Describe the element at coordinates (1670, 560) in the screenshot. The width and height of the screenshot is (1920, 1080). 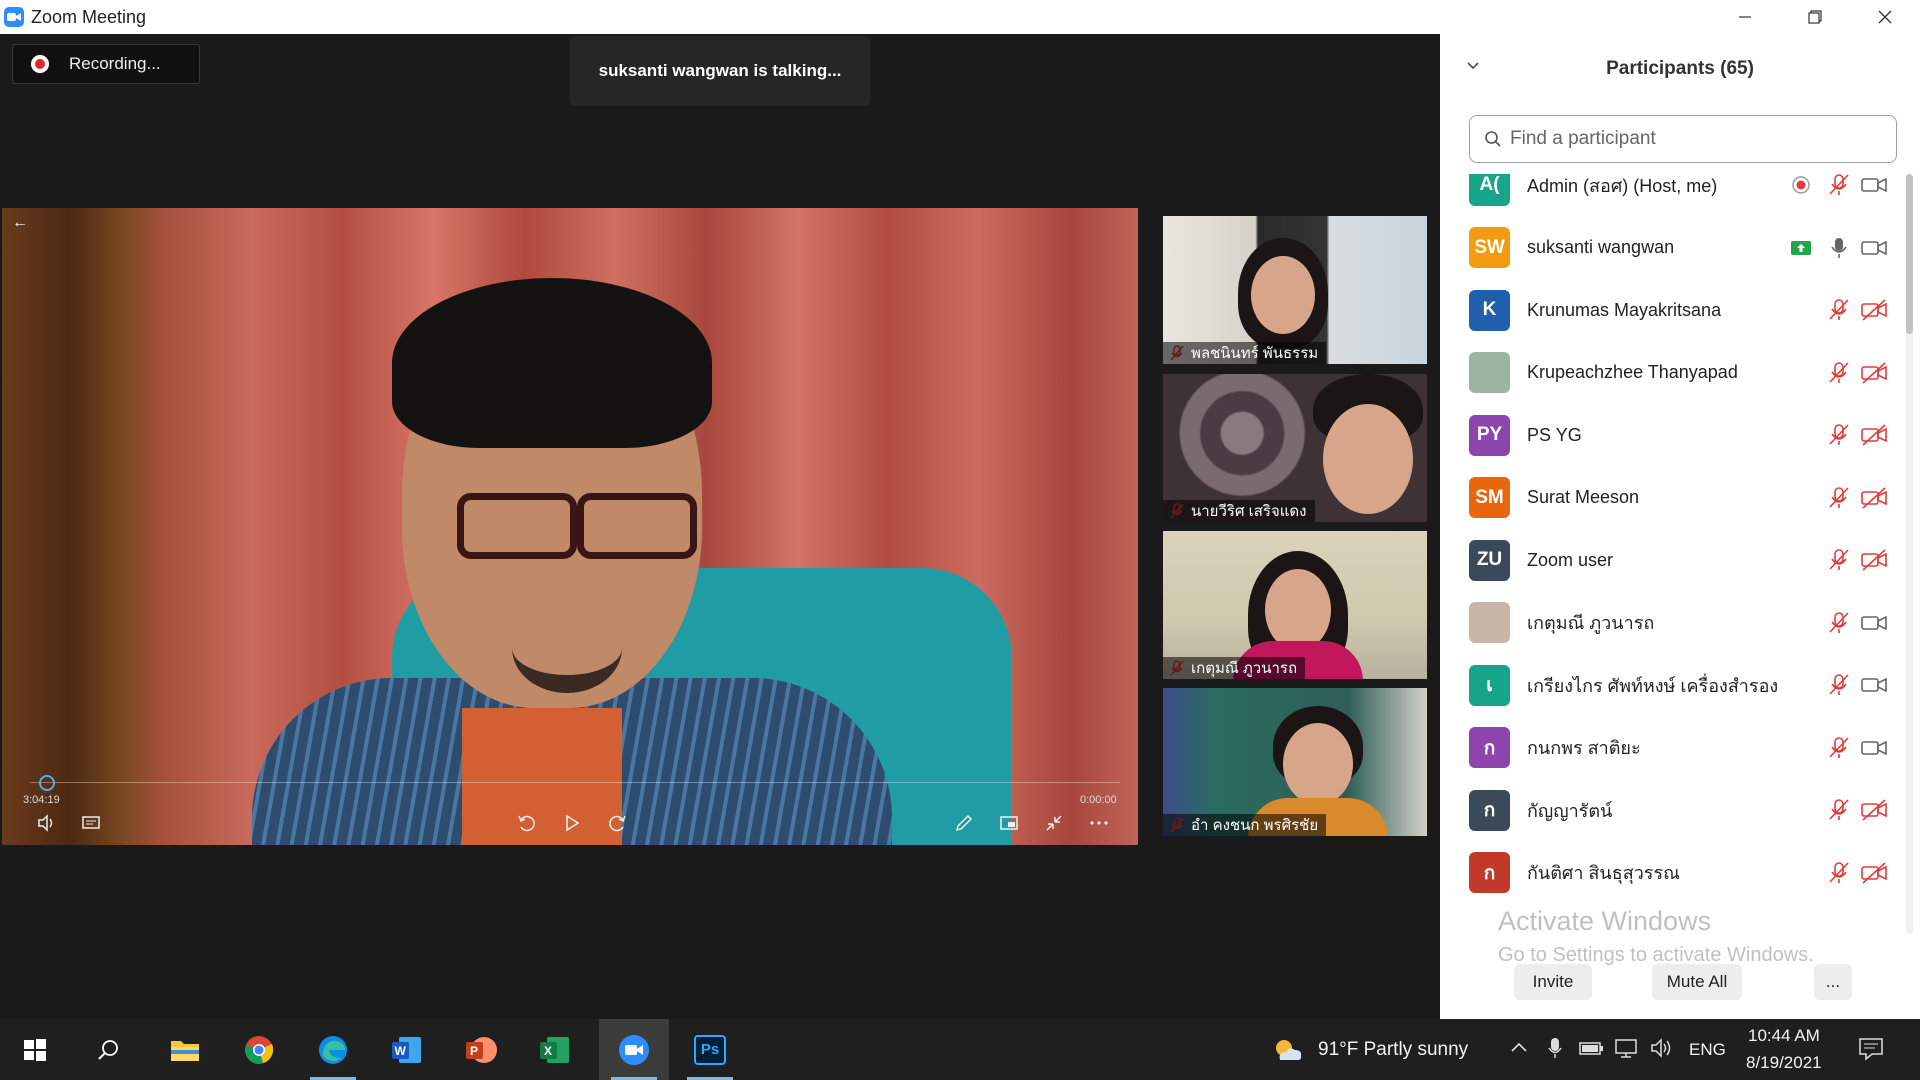
I see `participant-row: ZU Zoom user` at that location.